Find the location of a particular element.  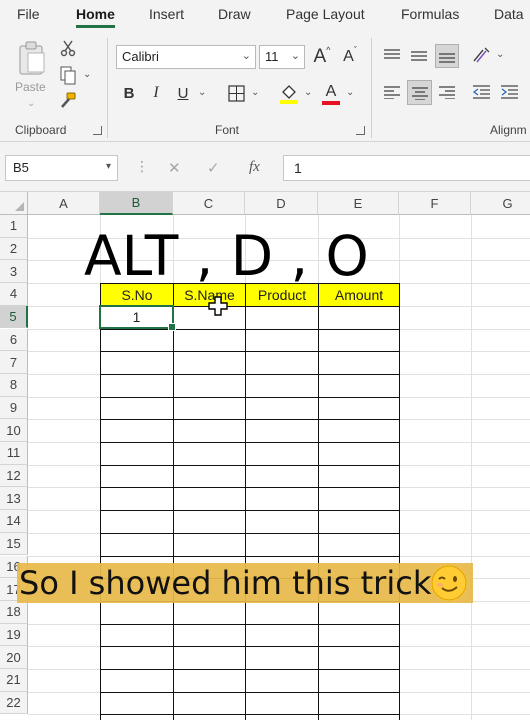

align-top-icon is located at coordinates (392, 54).